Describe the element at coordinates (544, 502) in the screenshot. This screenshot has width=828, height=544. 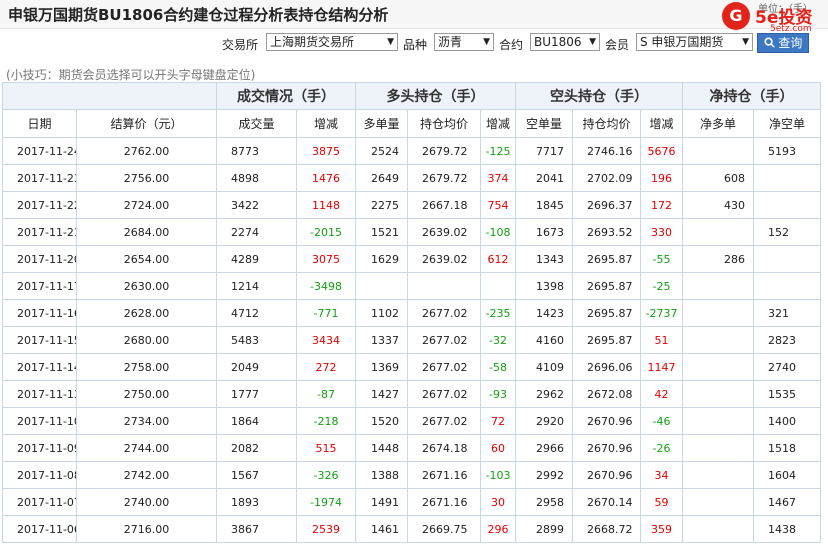
I see `table-cell: 2958` at that location.